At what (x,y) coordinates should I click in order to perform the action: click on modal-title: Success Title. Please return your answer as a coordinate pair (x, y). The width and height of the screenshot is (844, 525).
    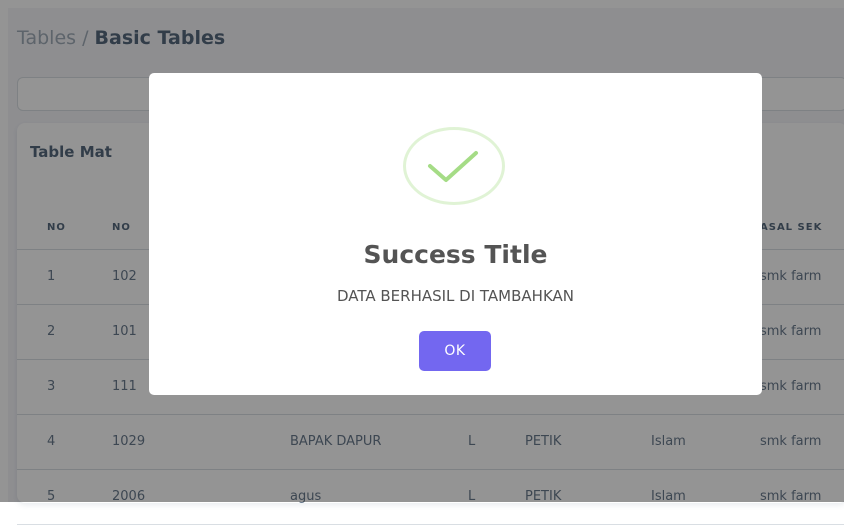
    Looking at the image, I should click on (455, 254).